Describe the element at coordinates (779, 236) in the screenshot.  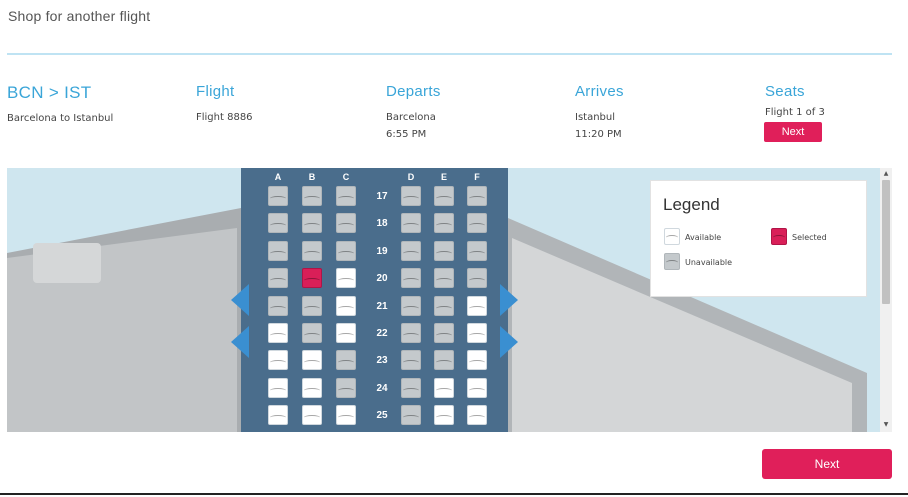
I see `legend-selected-swatch` at that location.